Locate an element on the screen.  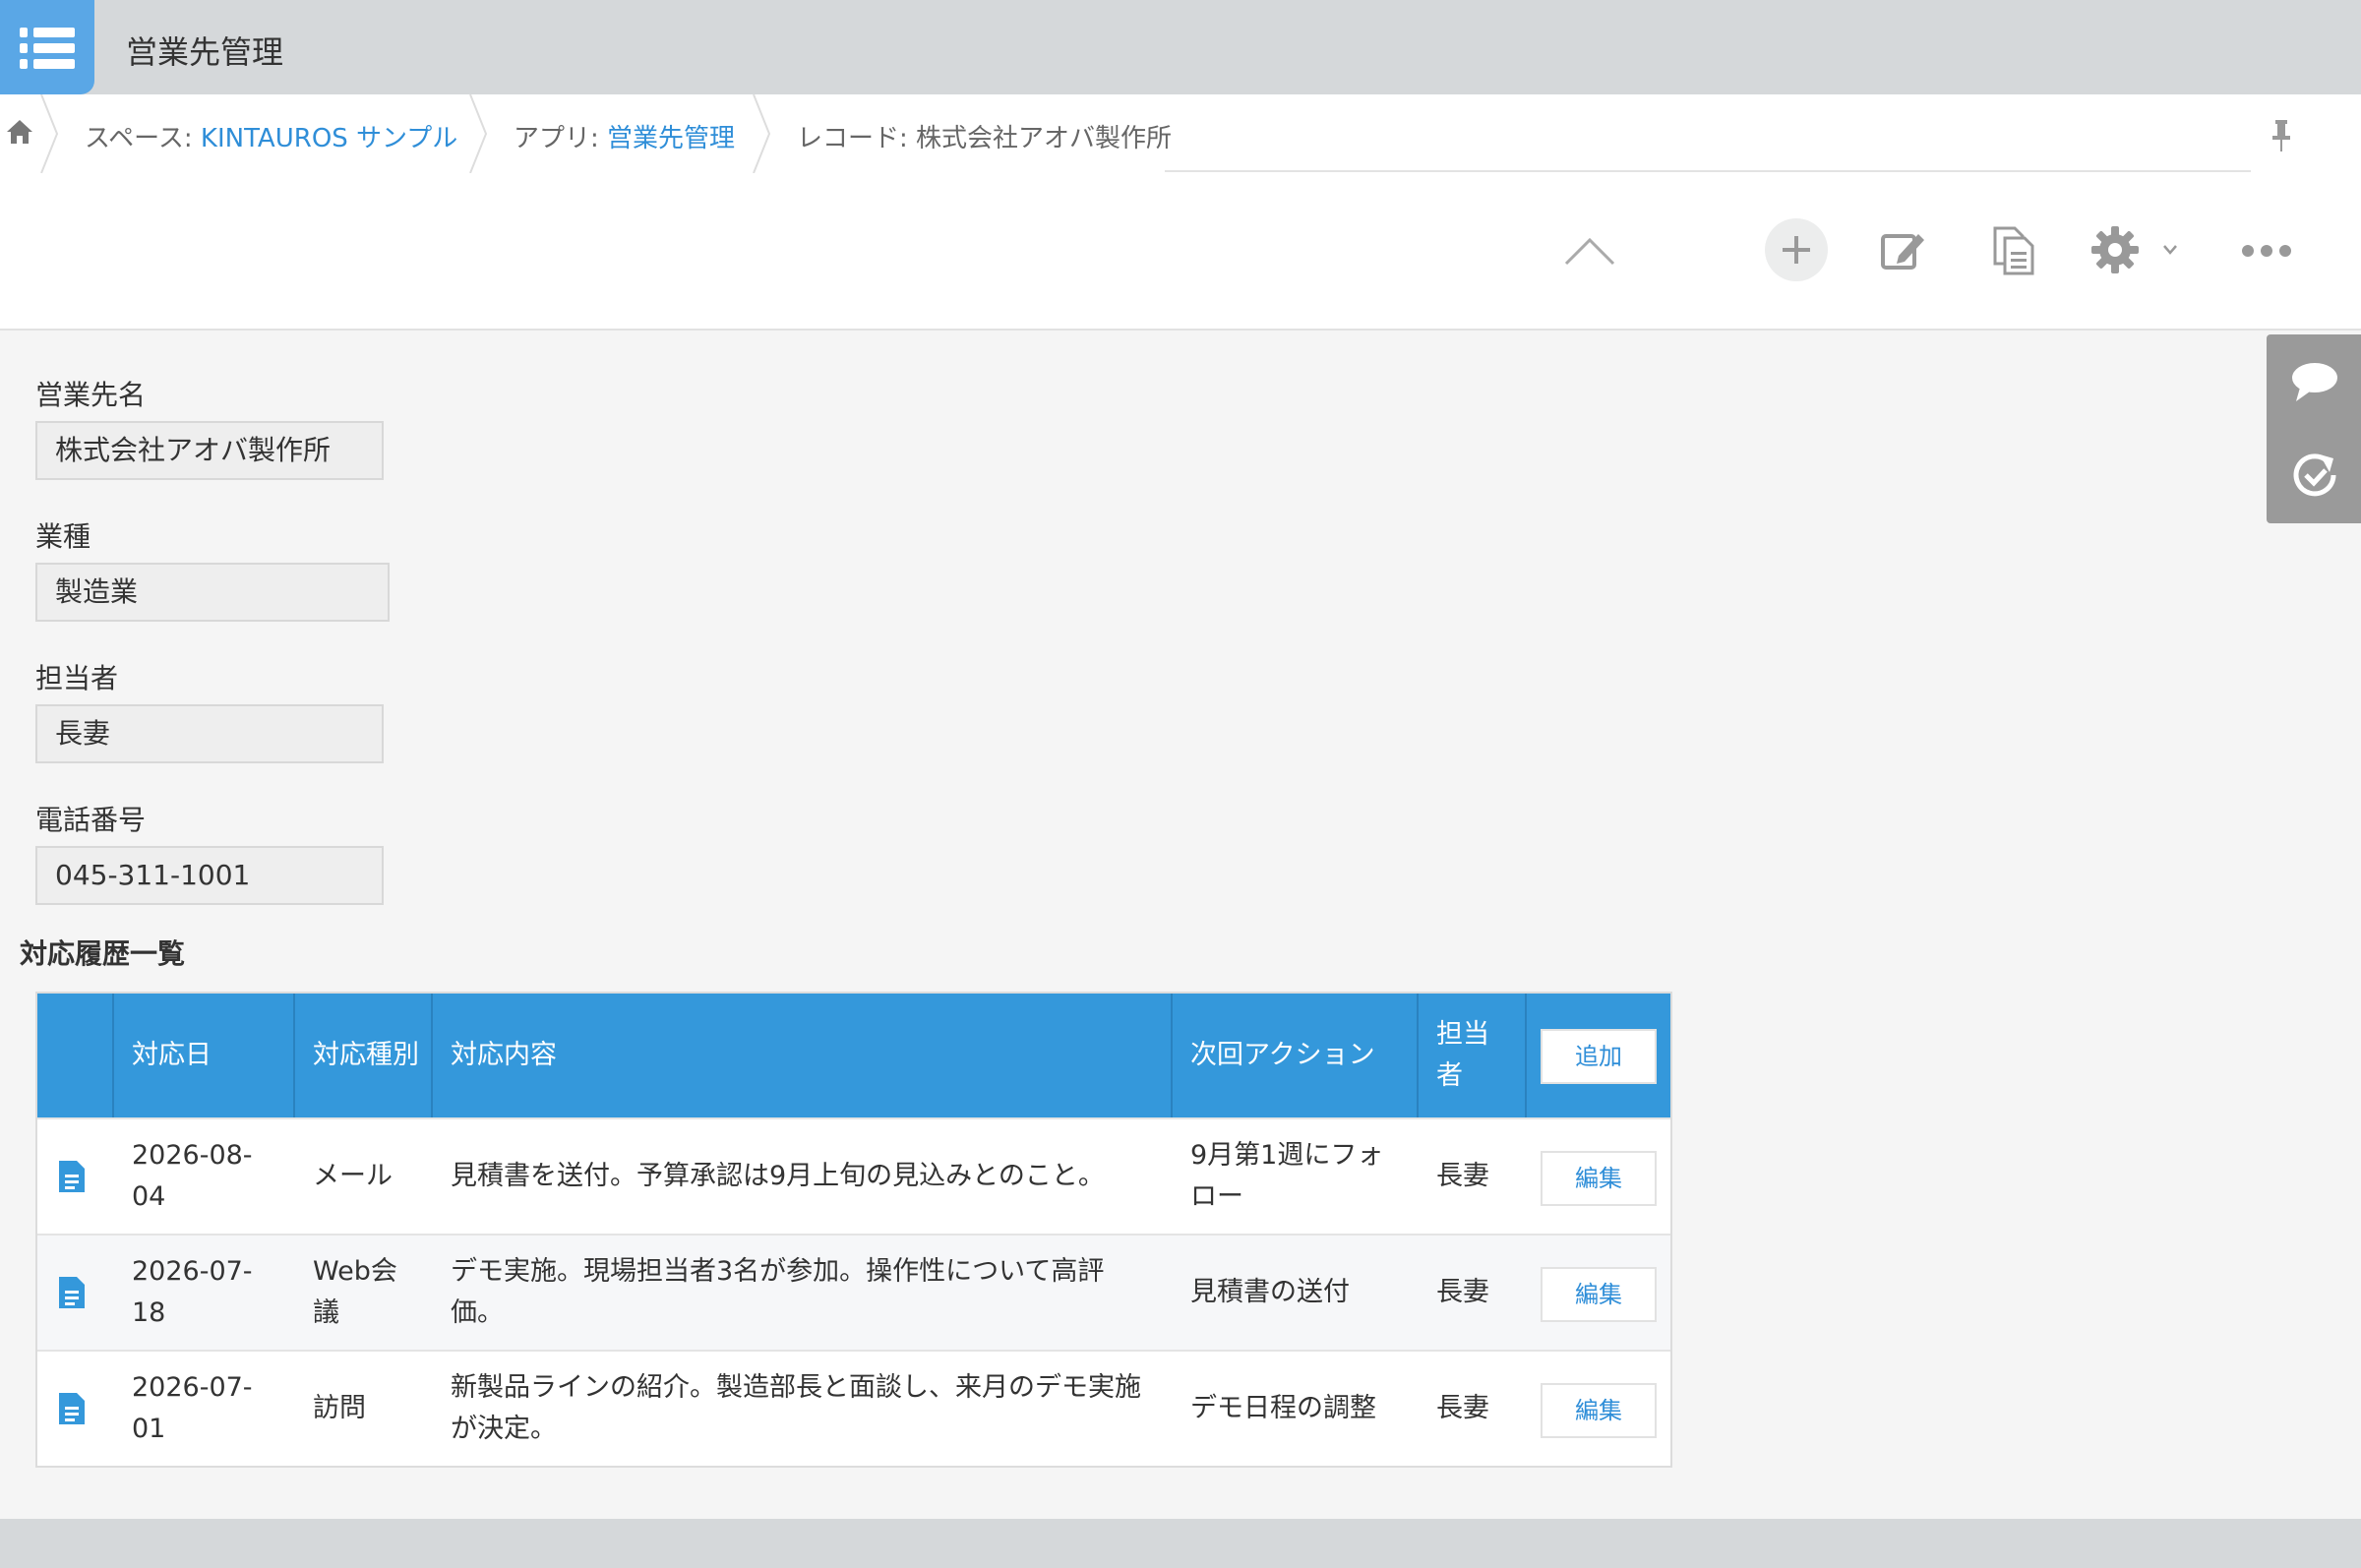
cell-type: Web会議 is located at coordinates (355, 1292).